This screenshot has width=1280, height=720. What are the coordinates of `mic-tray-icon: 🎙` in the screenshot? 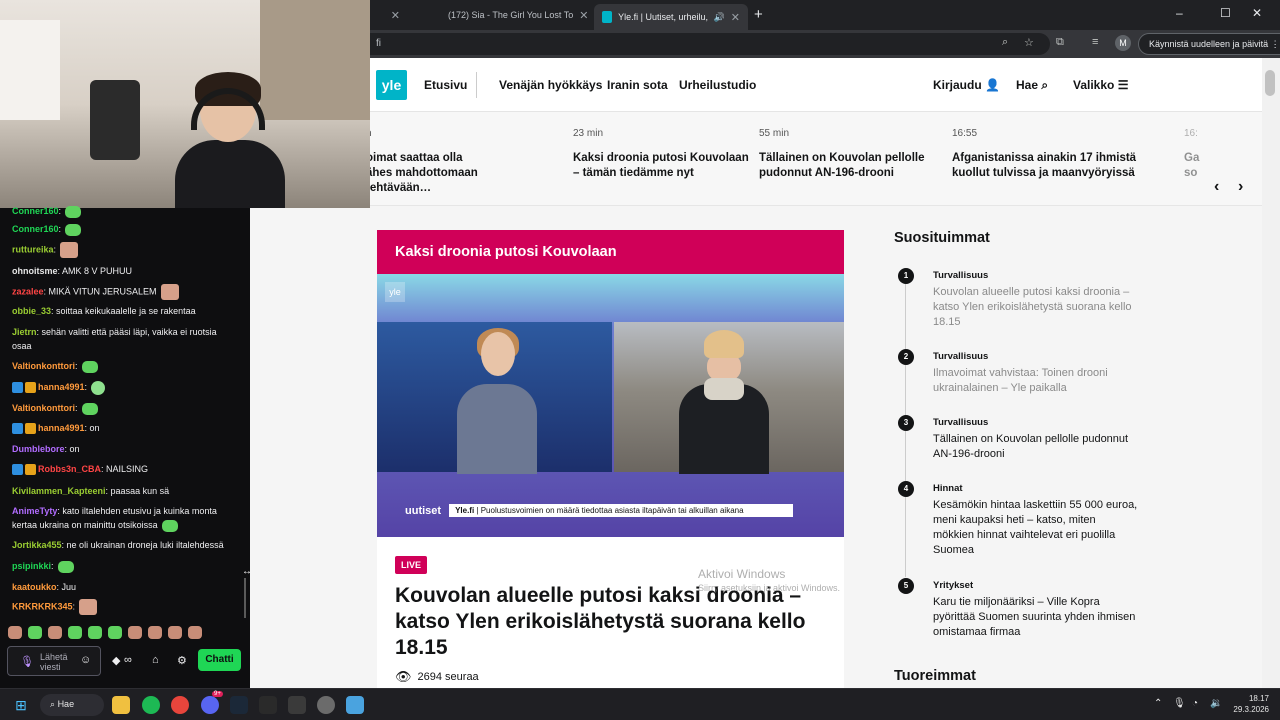 It's located at (1179, 703).